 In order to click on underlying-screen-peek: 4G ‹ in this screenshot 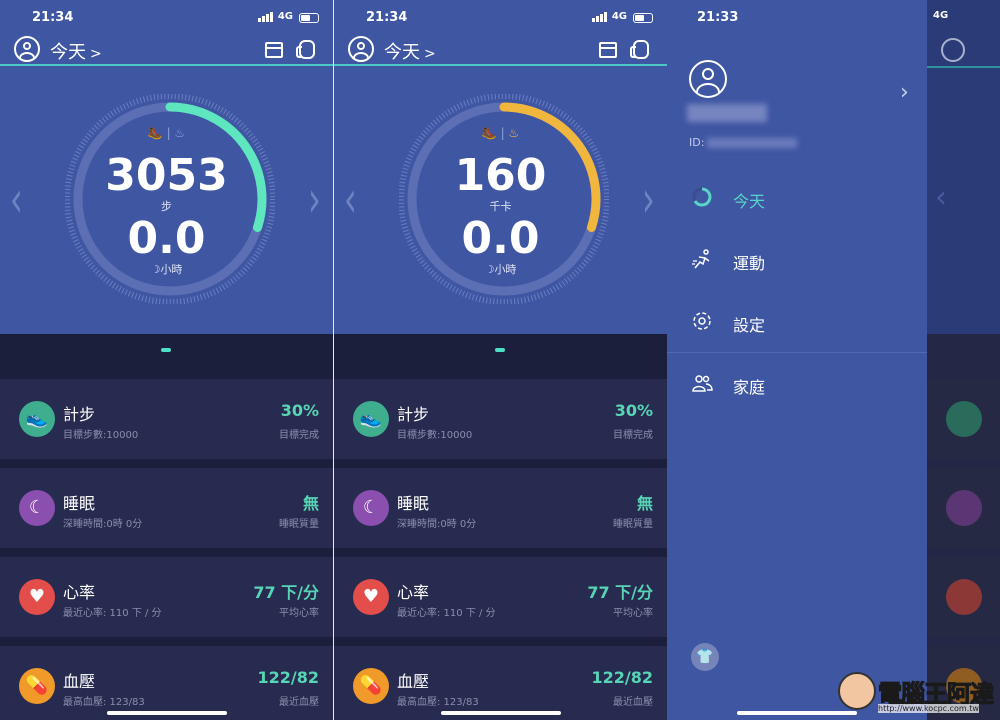, I will do `click(963, 360)`.